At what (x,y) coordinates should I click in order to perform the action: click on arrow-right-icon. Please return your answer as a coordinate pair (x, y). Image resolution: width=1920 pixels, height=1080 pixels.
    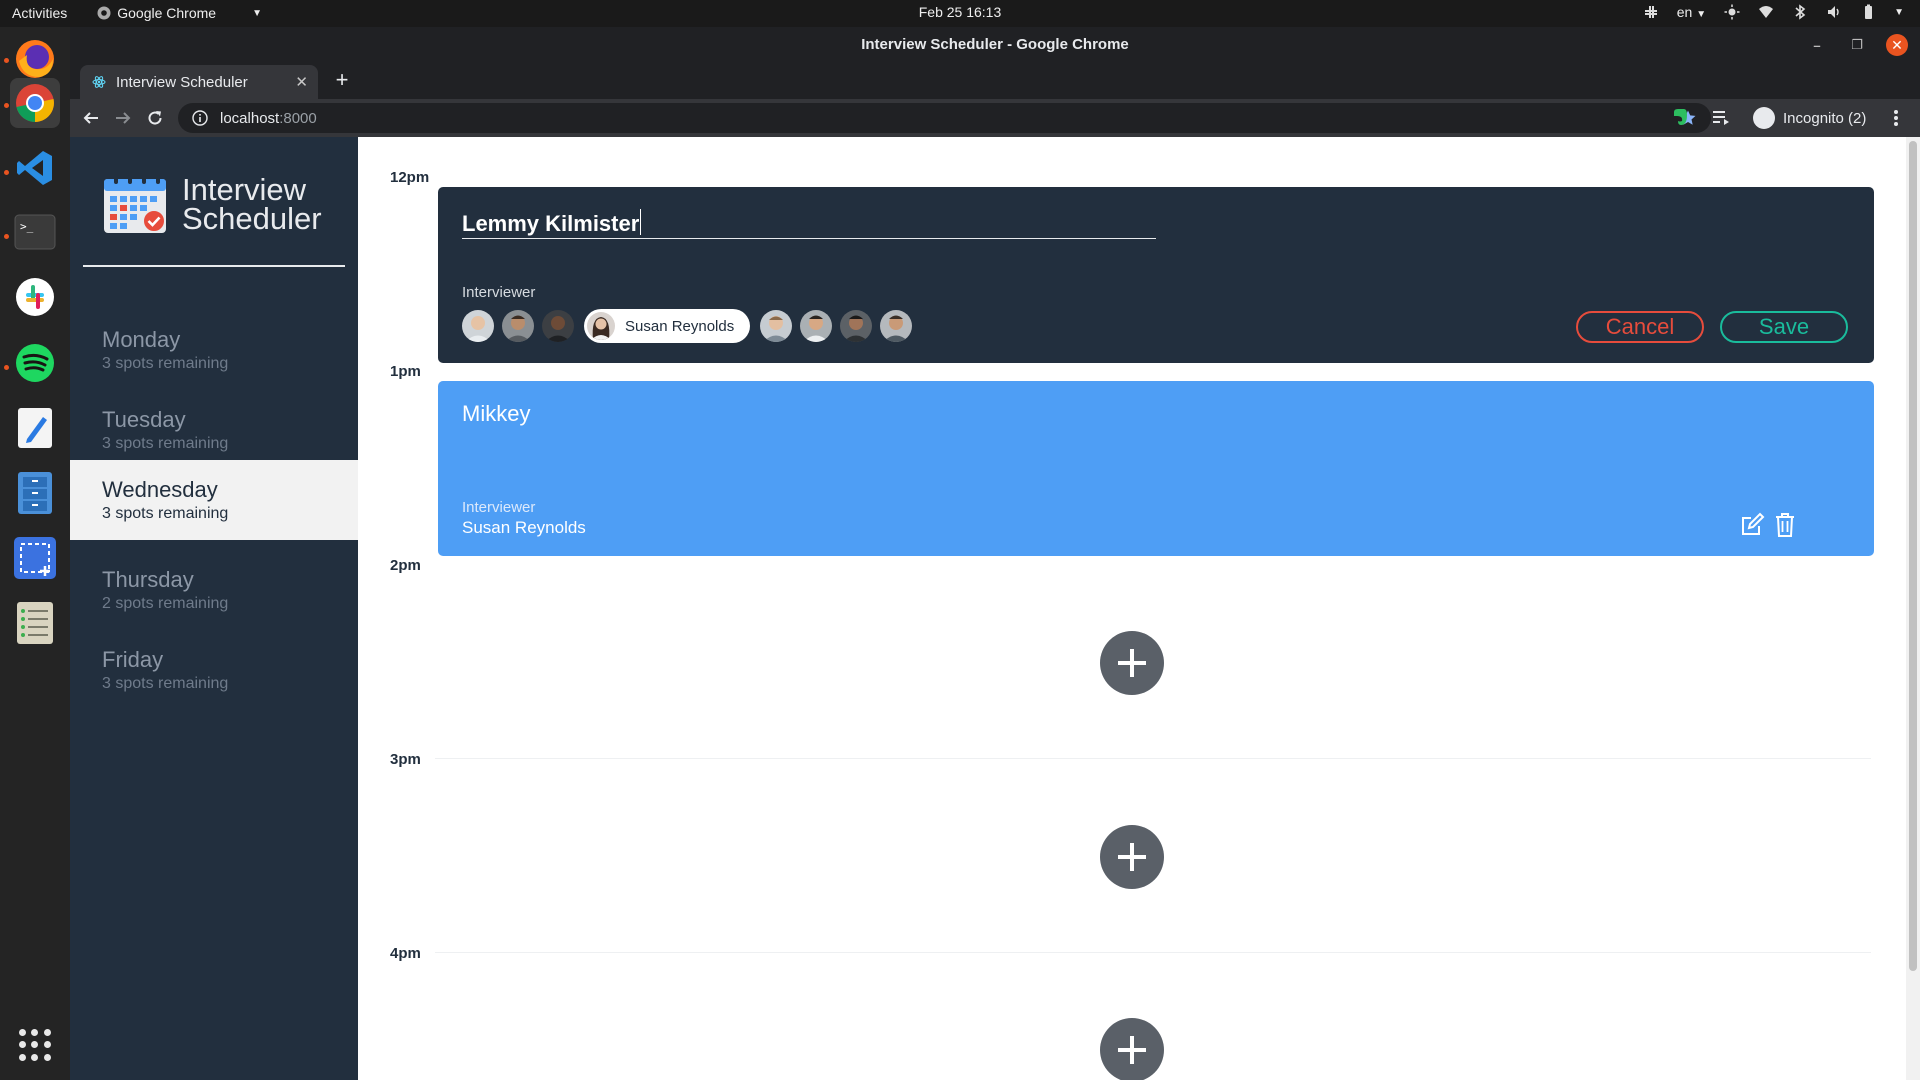
    Looking at the image, I should click on (123, 118).